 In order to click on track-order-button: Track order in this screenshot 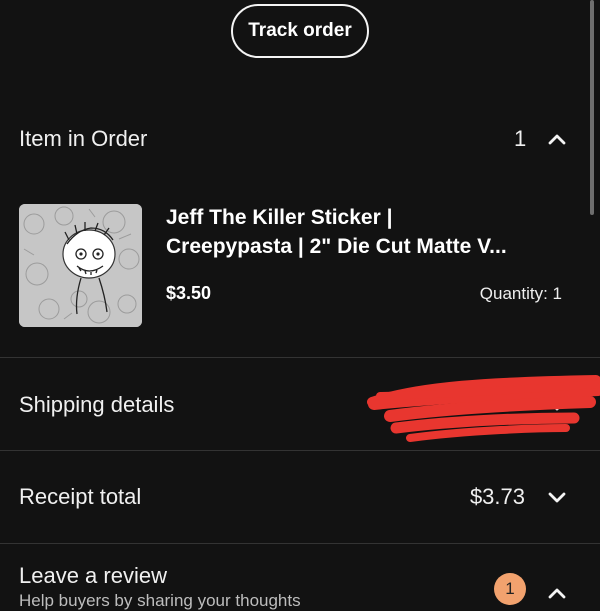, I will do `click(300, 31)`.